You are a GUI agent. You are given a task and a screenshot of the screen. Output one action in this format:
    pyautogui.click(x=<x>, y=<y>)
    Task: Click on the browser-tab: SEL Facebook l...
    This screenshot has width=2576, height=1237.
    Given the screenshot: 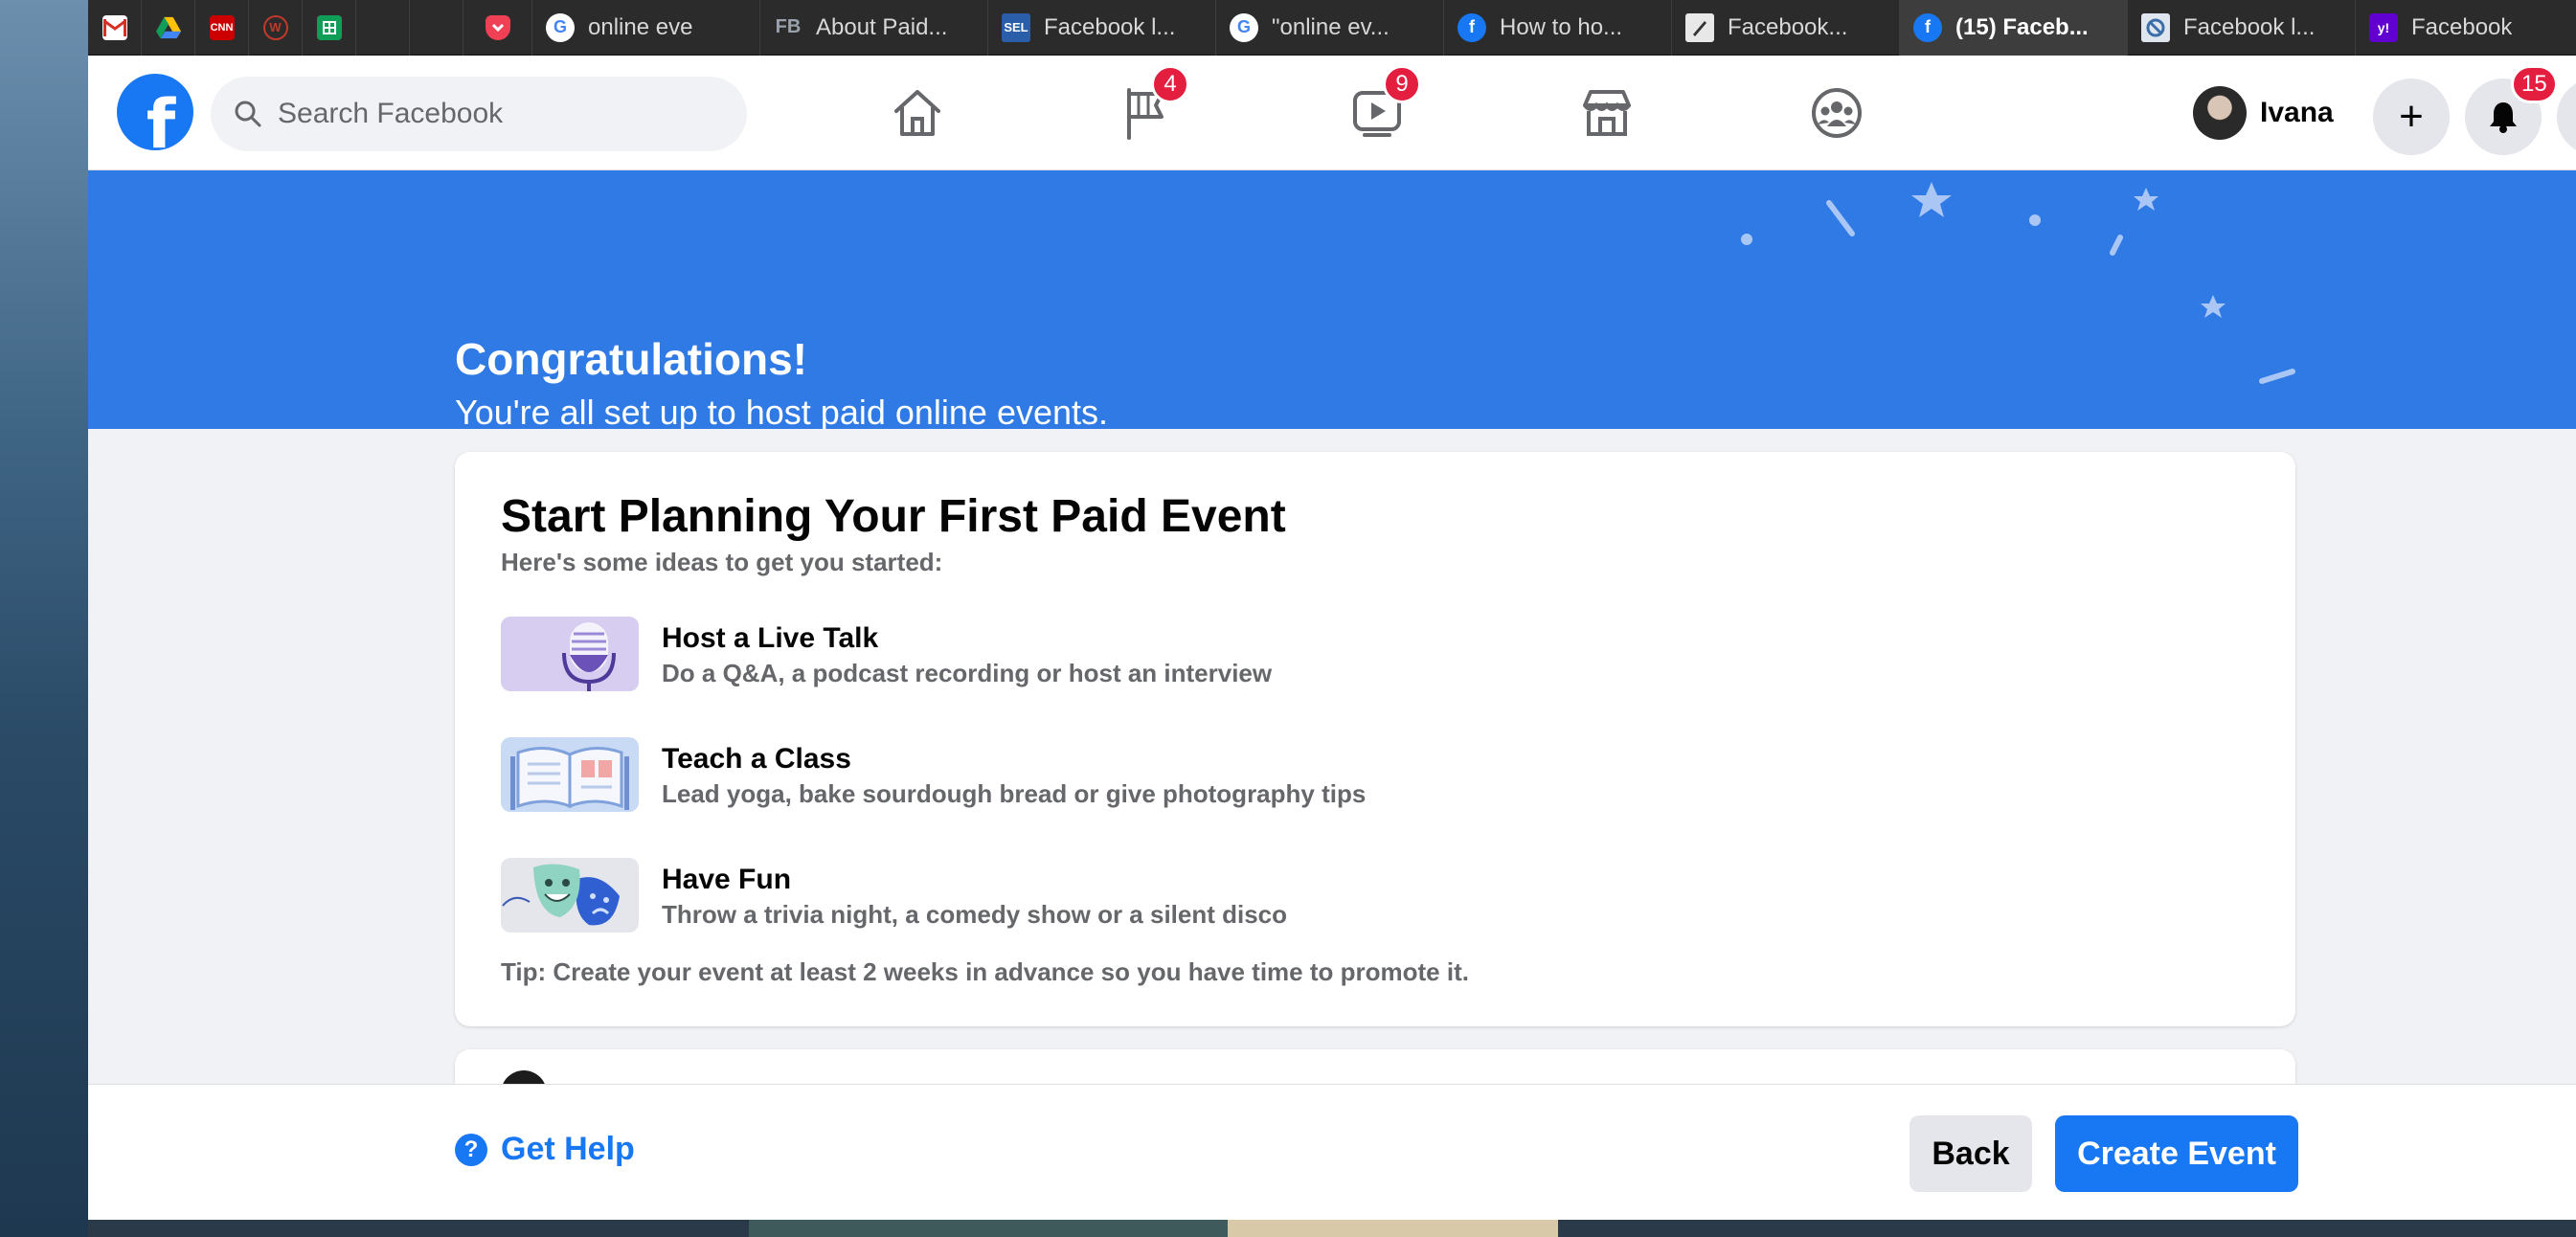 What is the action you would take?
    pyautogui.click(x=1102, y=28)
    